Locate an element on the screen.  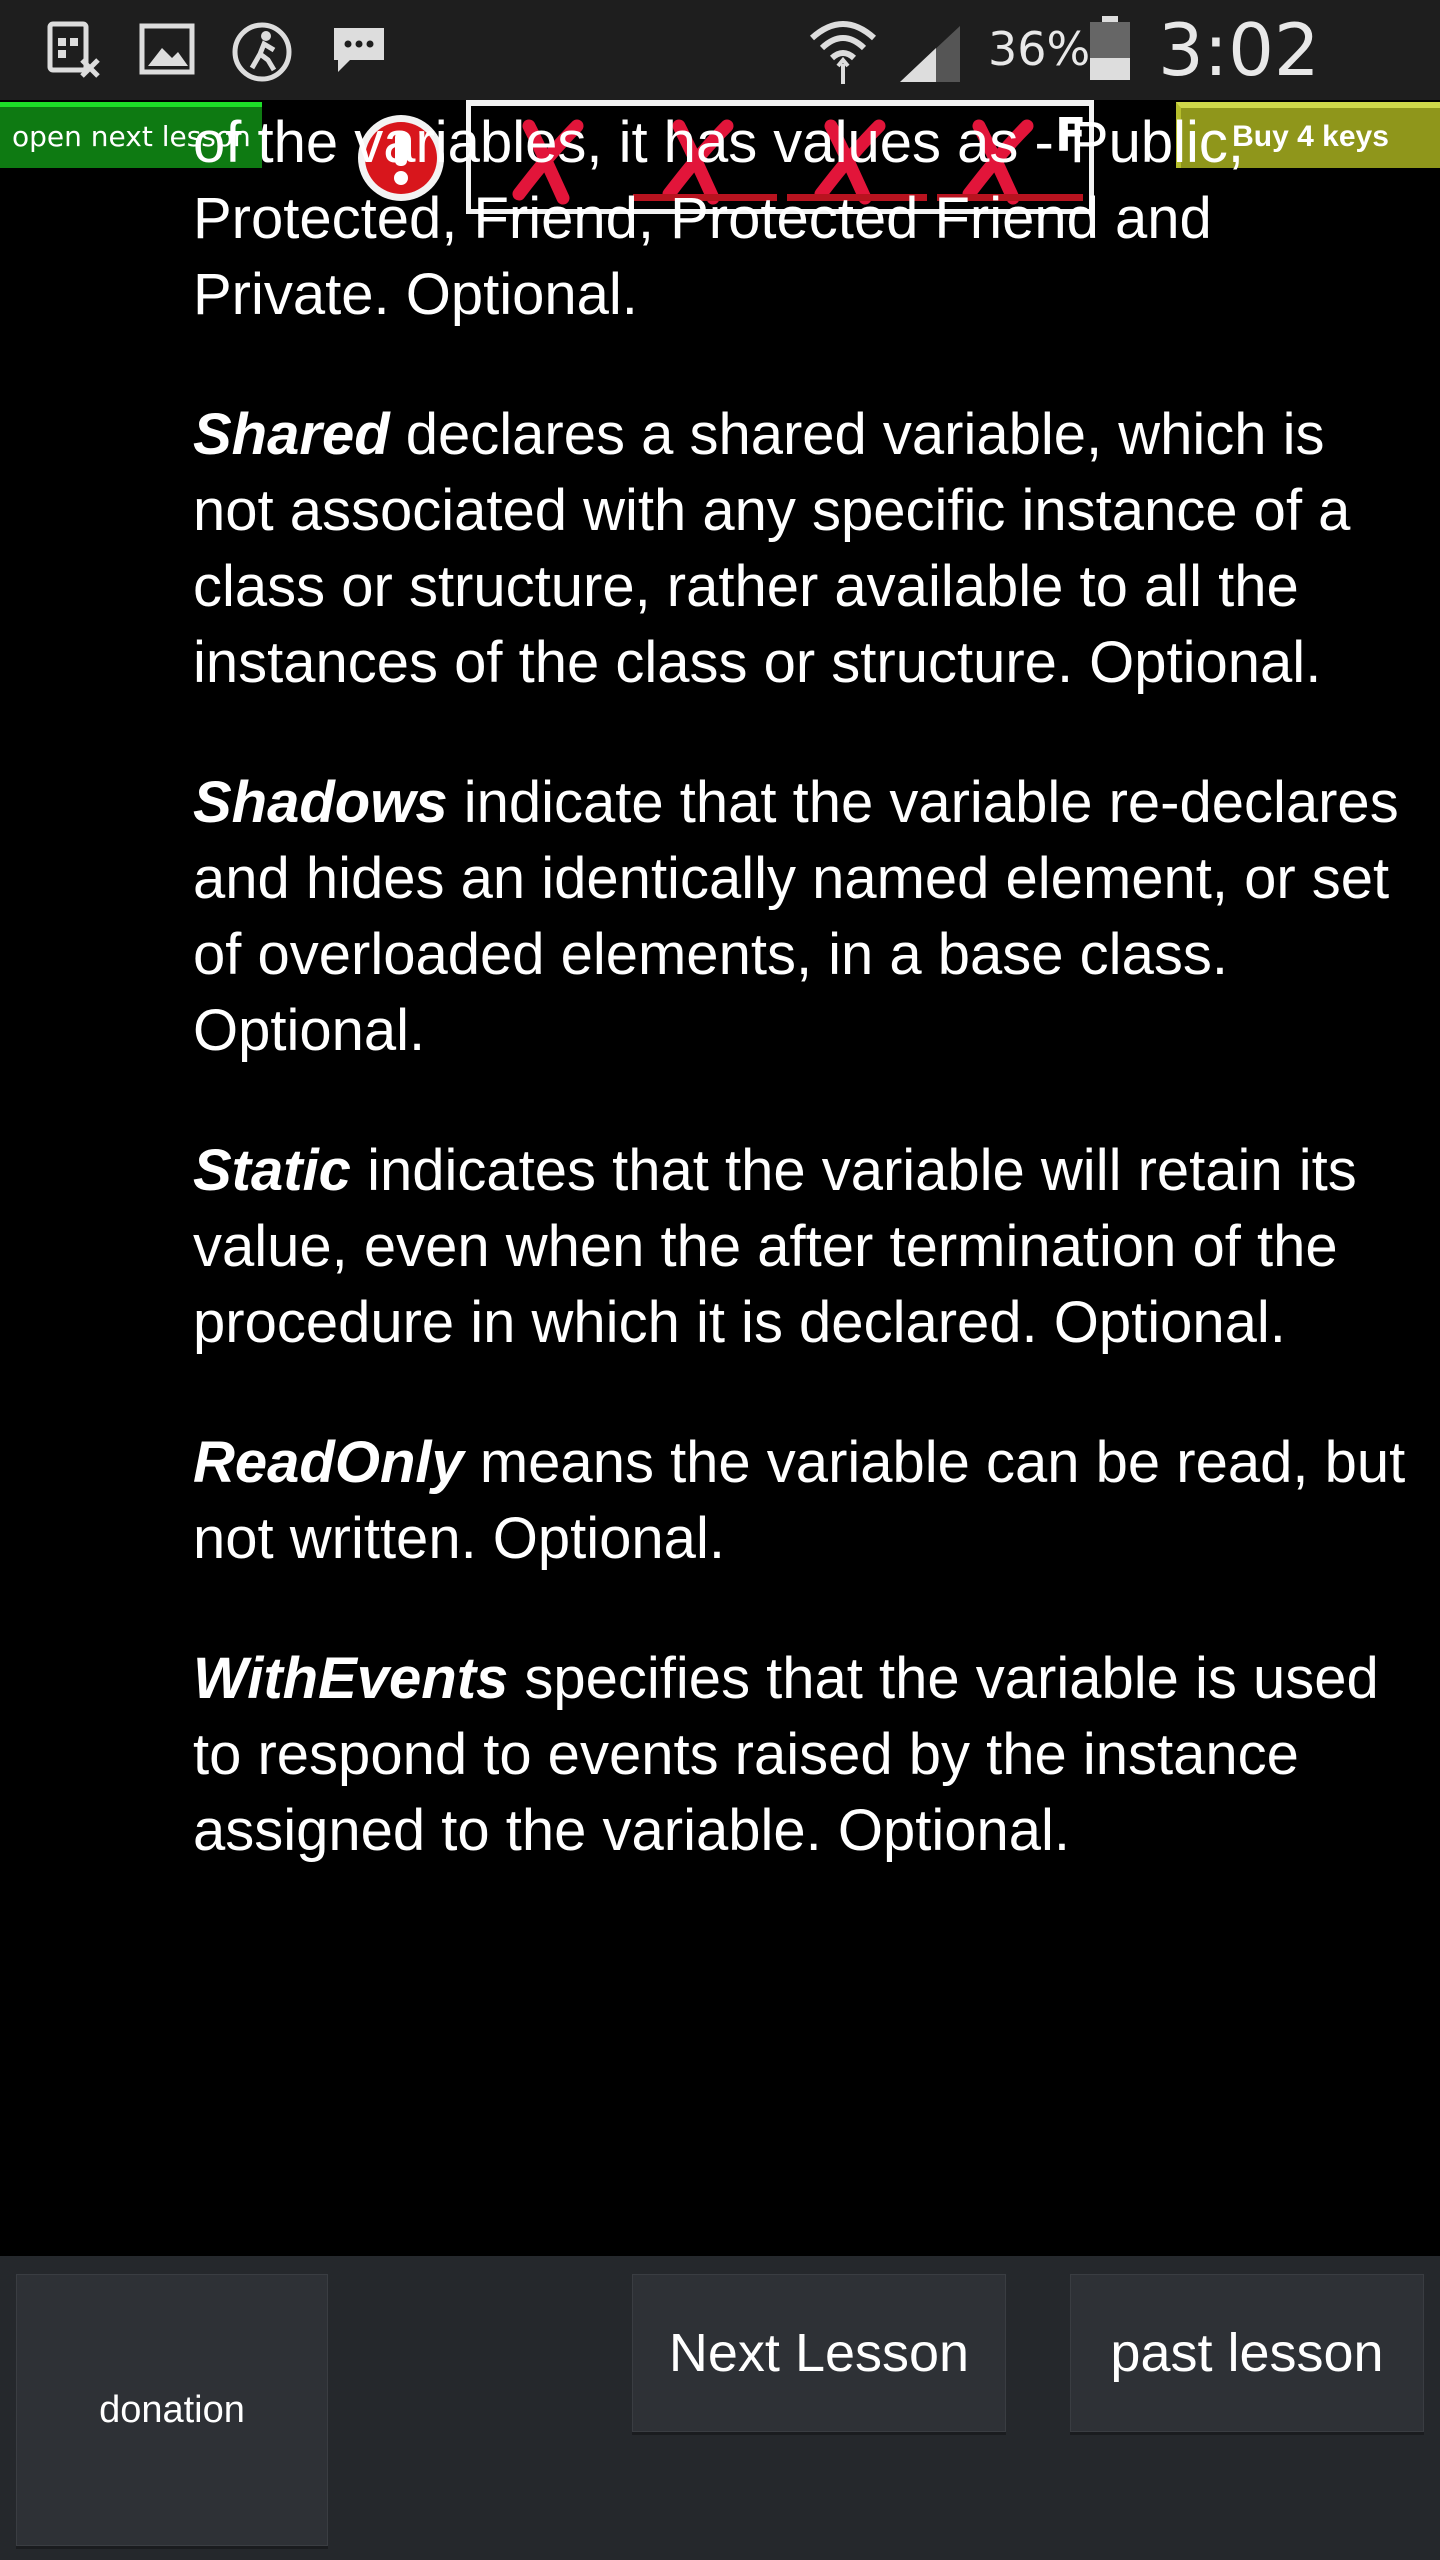
term-static: Static is located at coordinates (272, 1170).